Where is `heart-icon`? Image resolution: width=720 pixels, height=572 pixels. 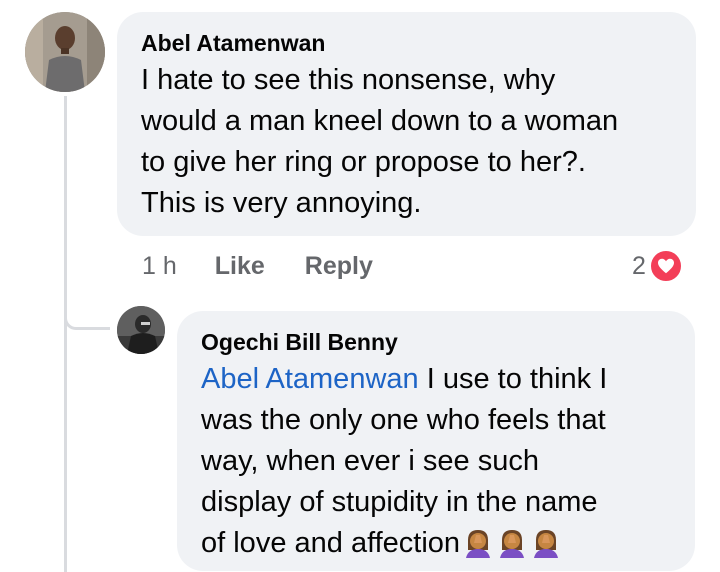
heart-icon is located at coordinates (665, 266).